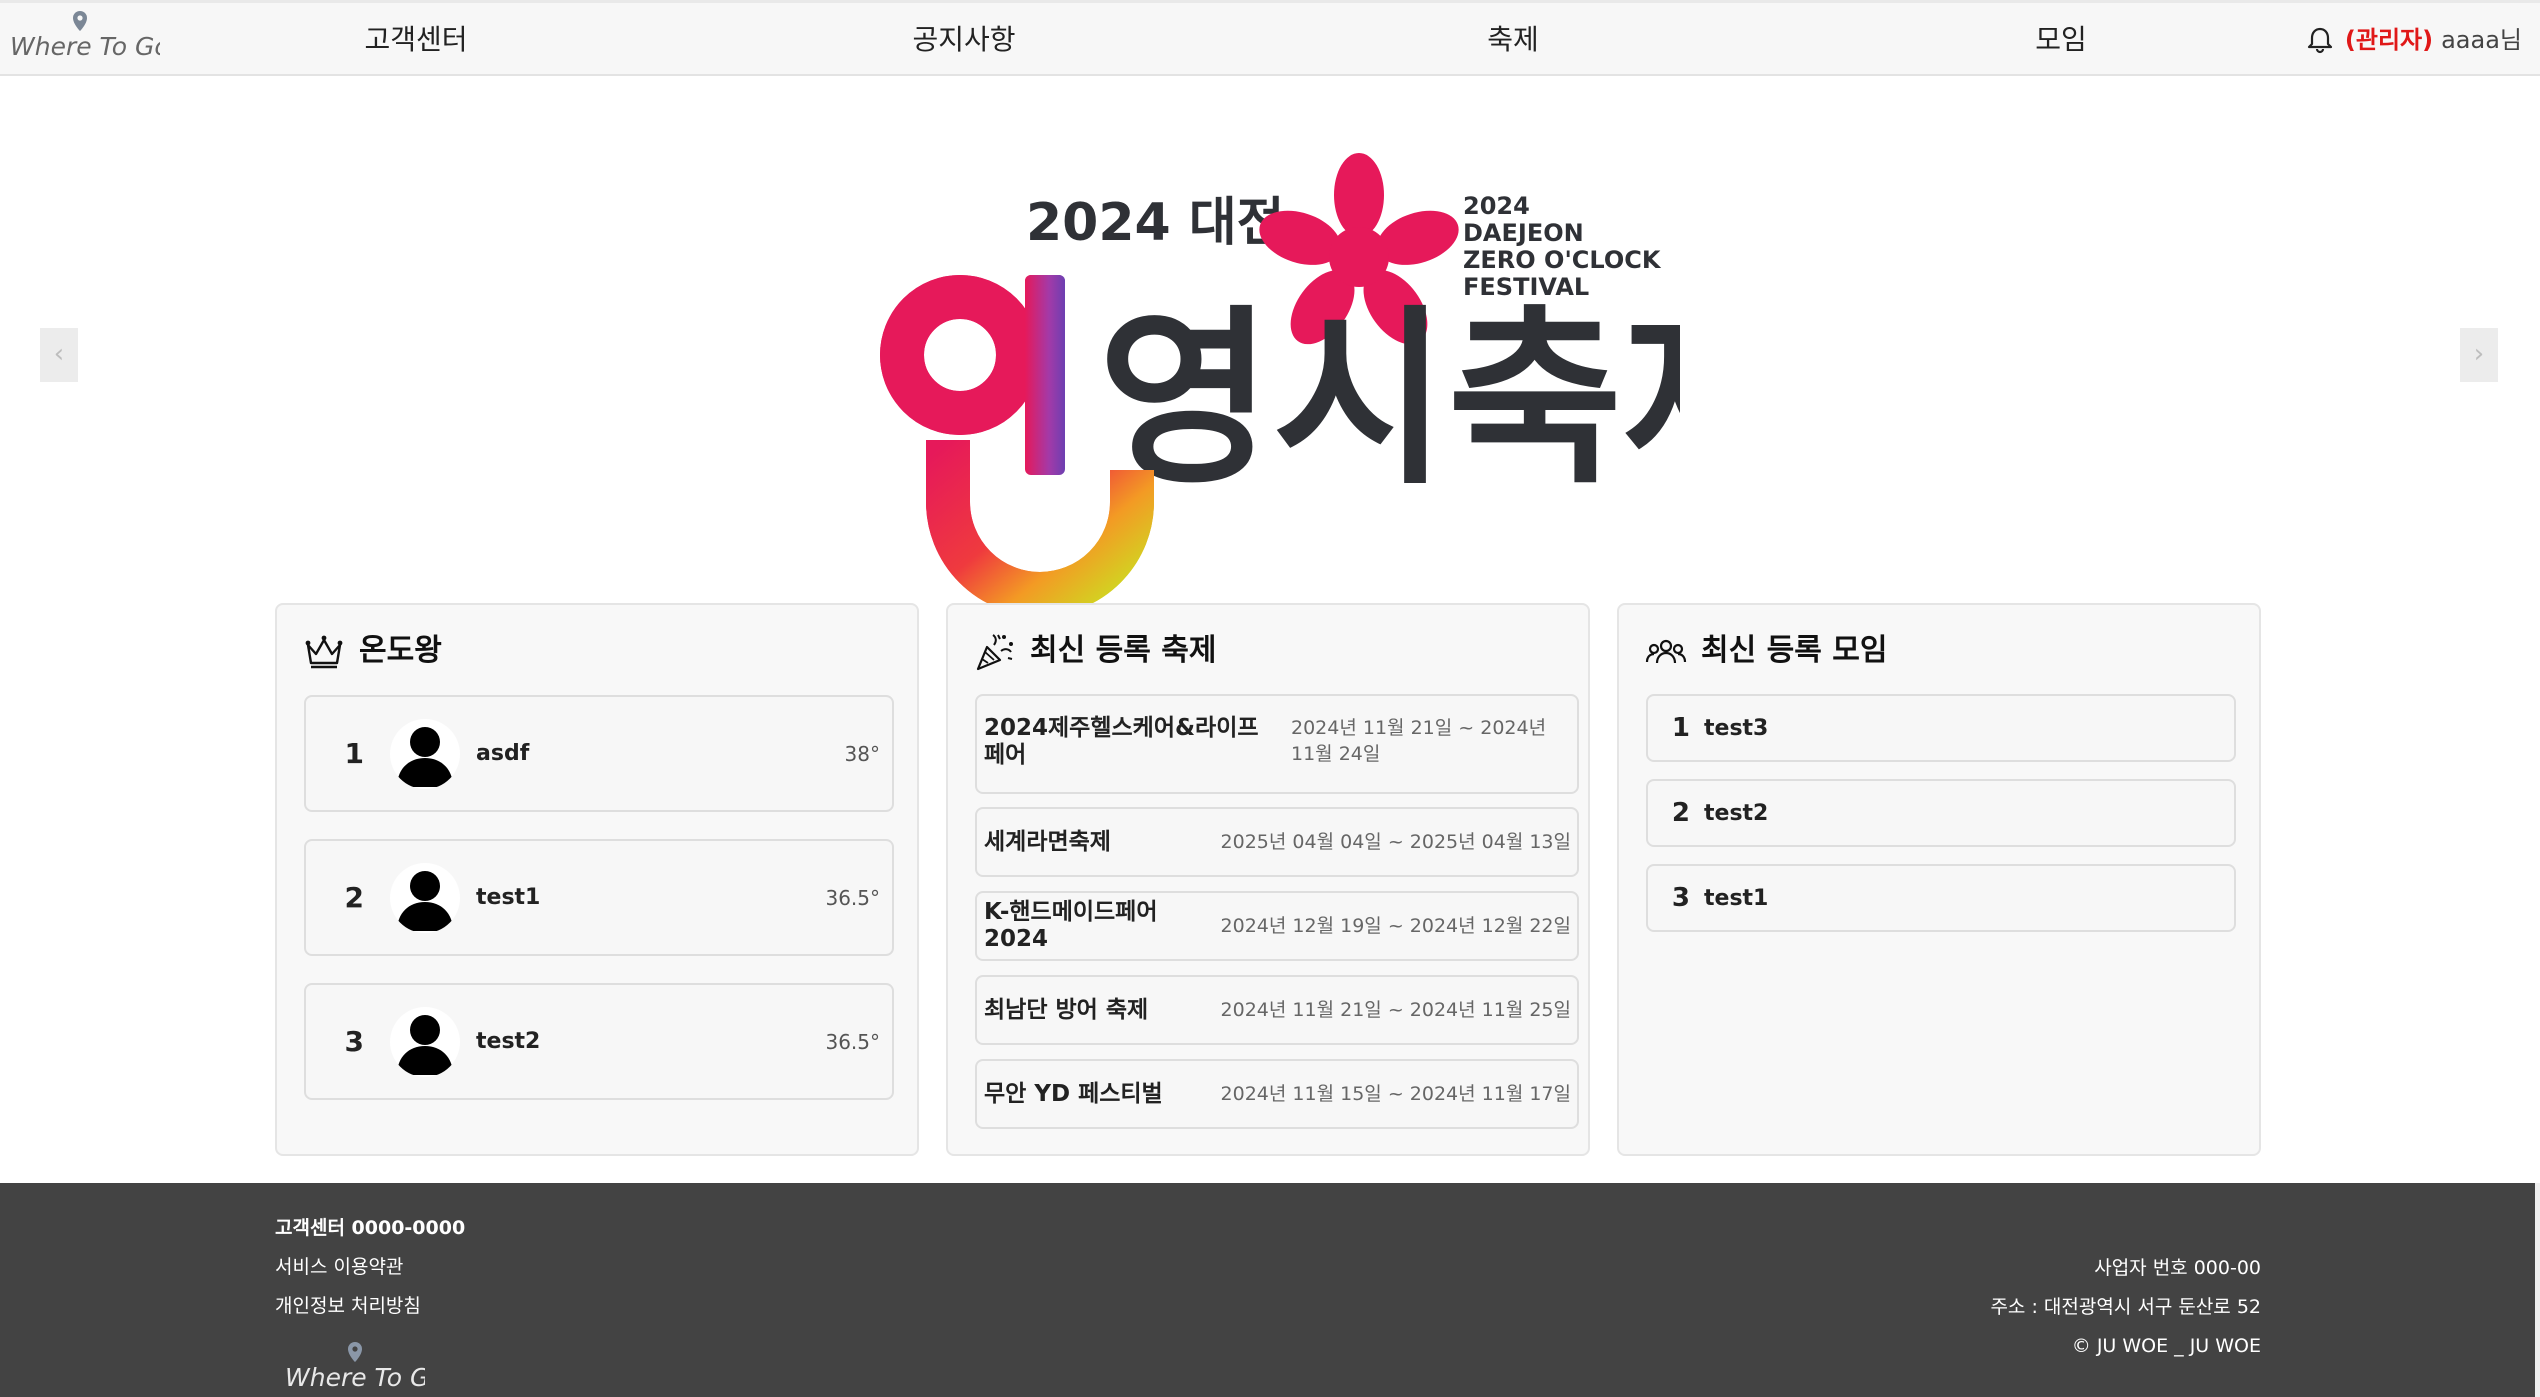  Describe the element at coordinates (1395, 1094) in the screenshot. I see `festival-dates: 2024년 11월 15일 ~ 2024년 11월 17일` at that location.